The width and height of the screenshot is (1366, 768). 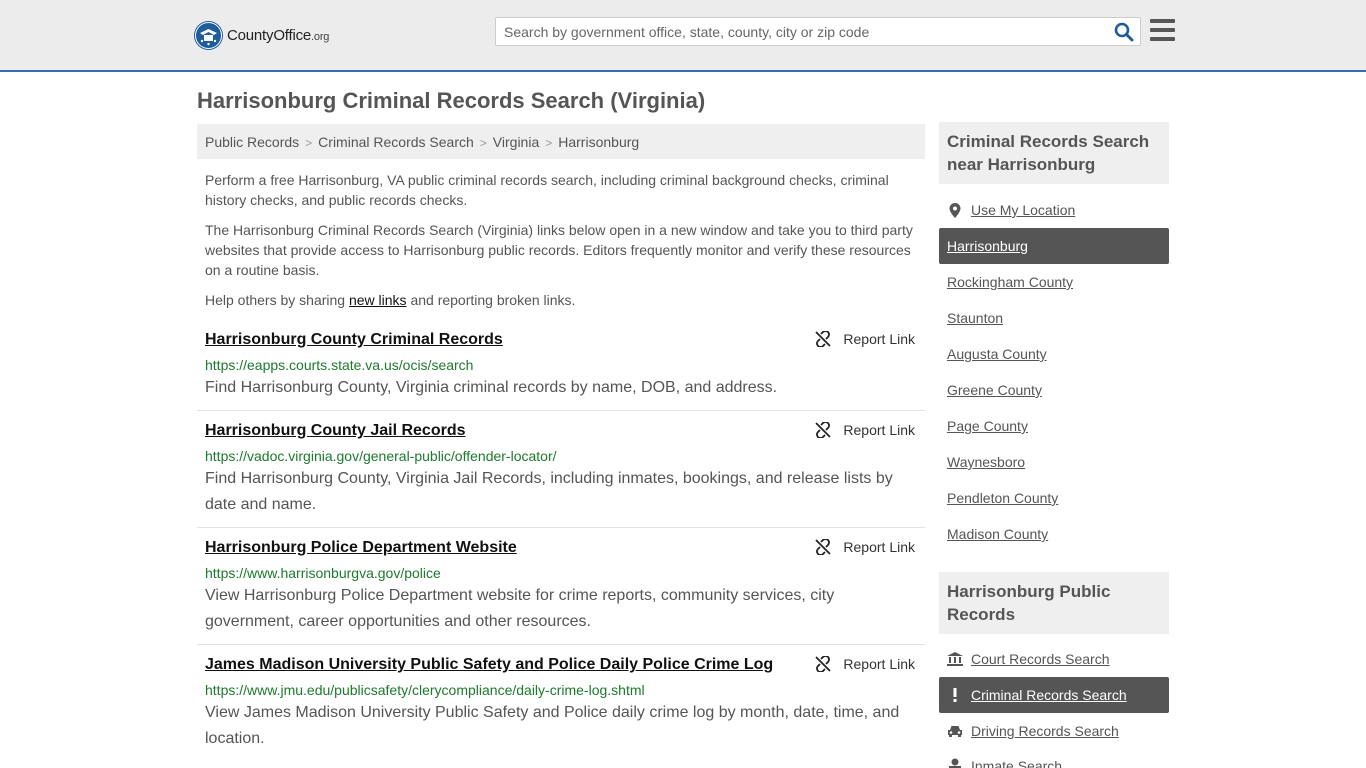 What do you see at coordinates (1054, 282) in the screenshot?
I see `sidebar-item-rockingham-county: Rockingham County` at bounding box center [1054, 282].